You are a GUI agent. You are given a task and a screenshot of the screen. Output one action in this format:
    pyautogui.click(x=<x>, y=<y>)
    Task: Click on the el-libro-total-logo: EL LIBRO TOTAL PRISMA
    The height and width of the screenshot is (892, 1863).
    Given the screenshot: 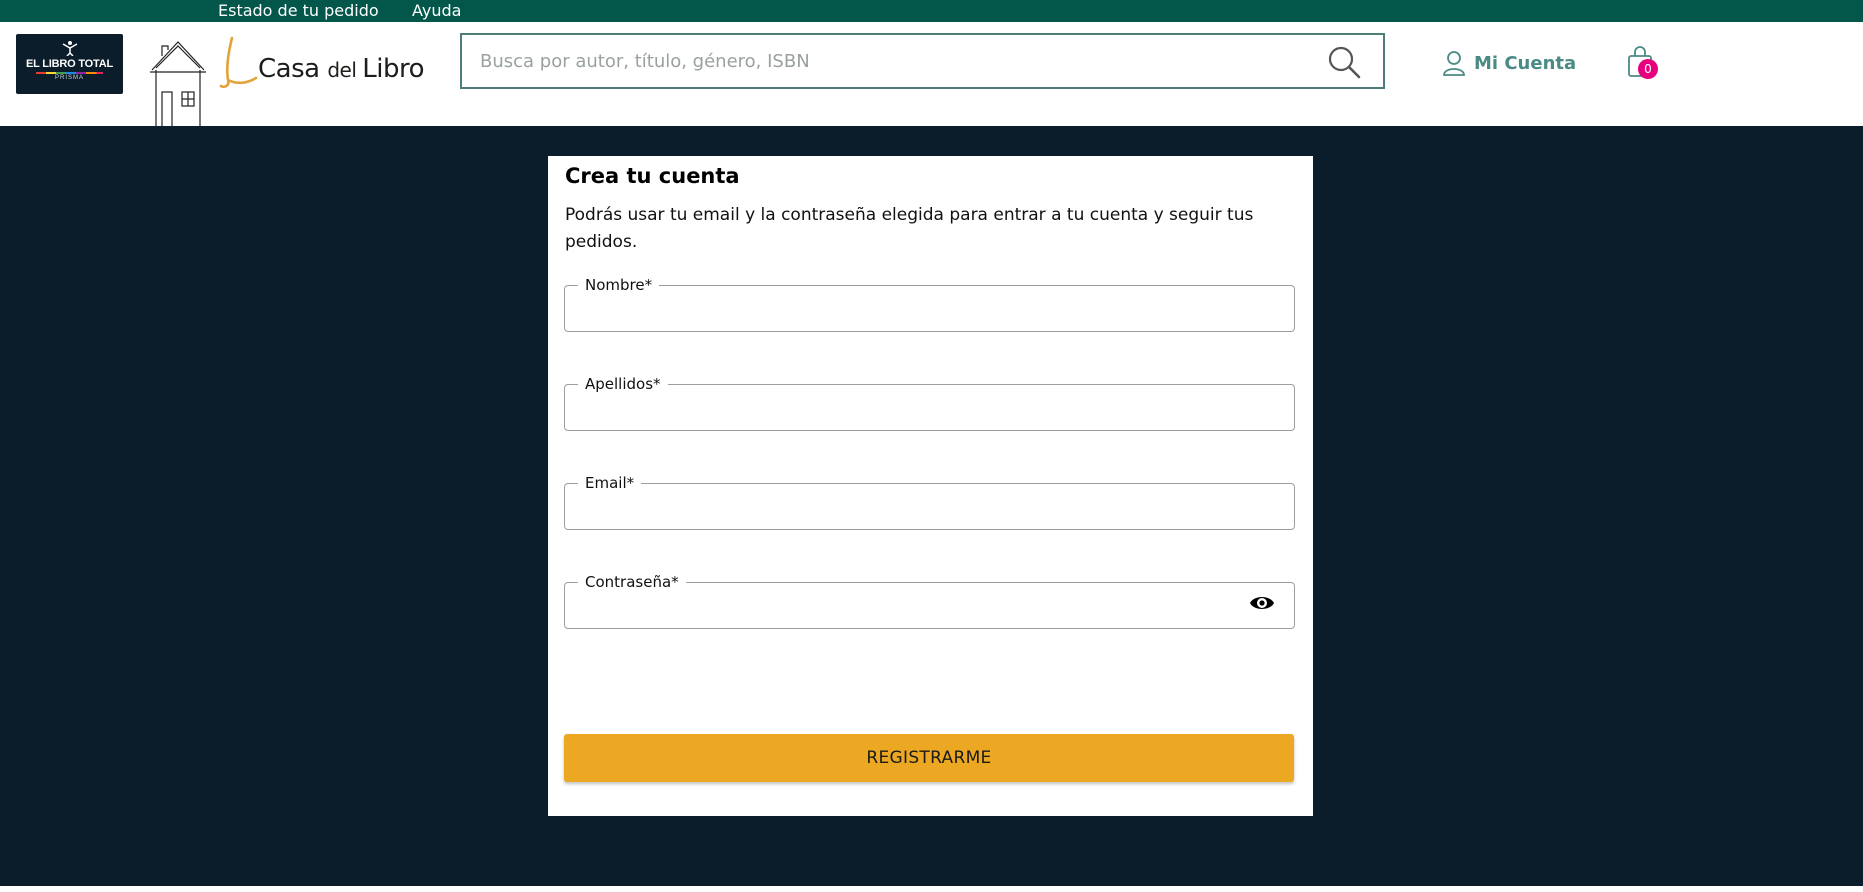 What is the action you would take?
    pyautogui.click(x=69, y=64)
    